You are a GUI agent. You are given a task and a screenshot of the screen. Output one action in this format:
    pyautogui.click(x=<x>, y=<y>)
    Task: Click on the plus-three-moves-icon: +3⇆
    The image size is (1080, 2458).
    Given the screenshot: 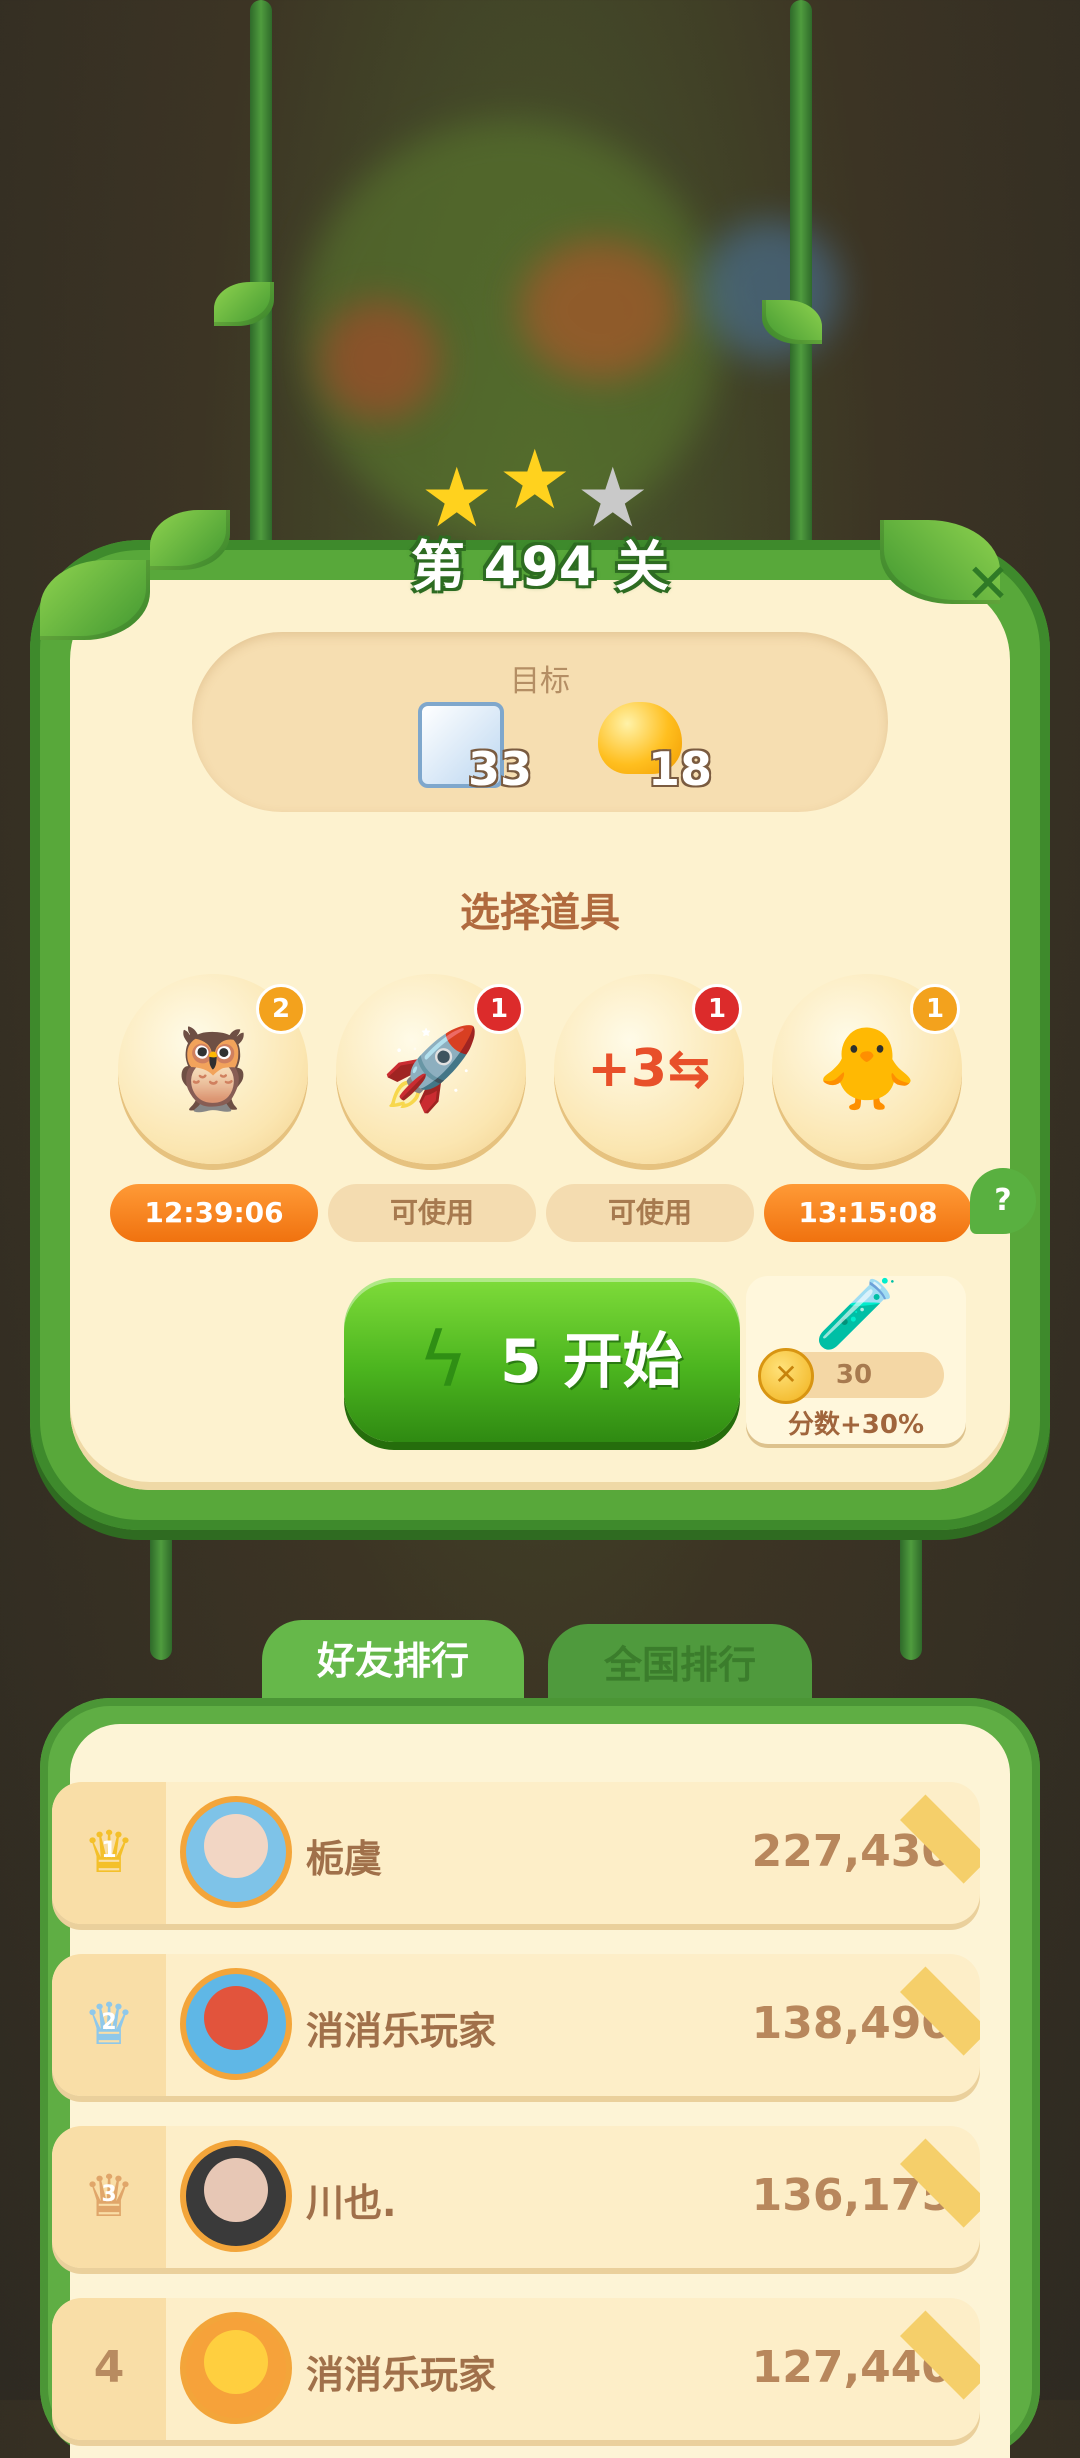 What is the action you would take?
    pyautogui.click(x=649, y=1069)
    